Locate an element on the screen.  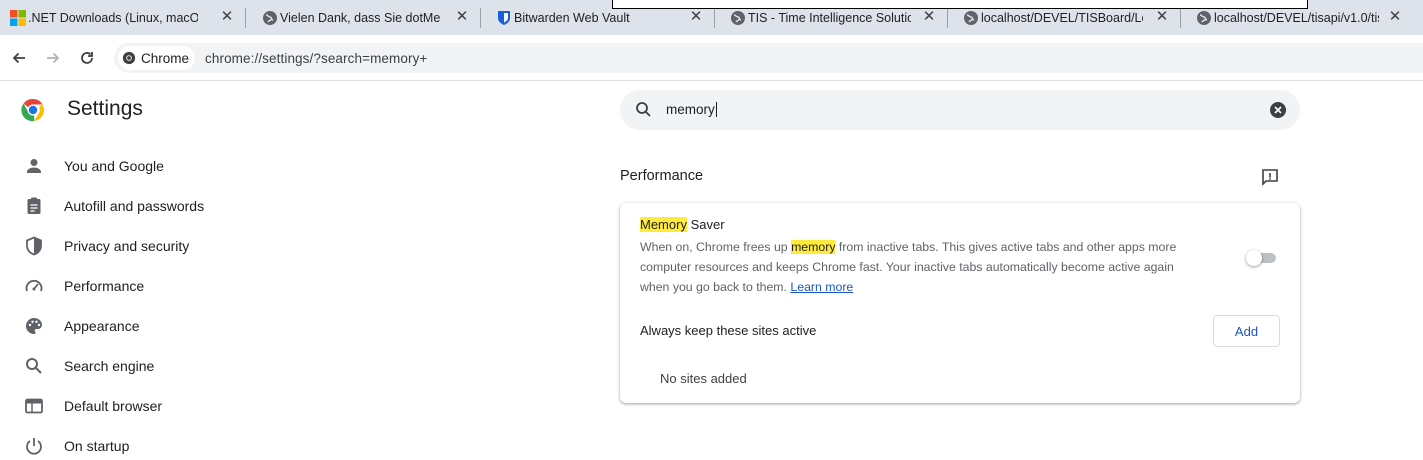
section-title-performance: Performance is located at coordinates (662, 176).